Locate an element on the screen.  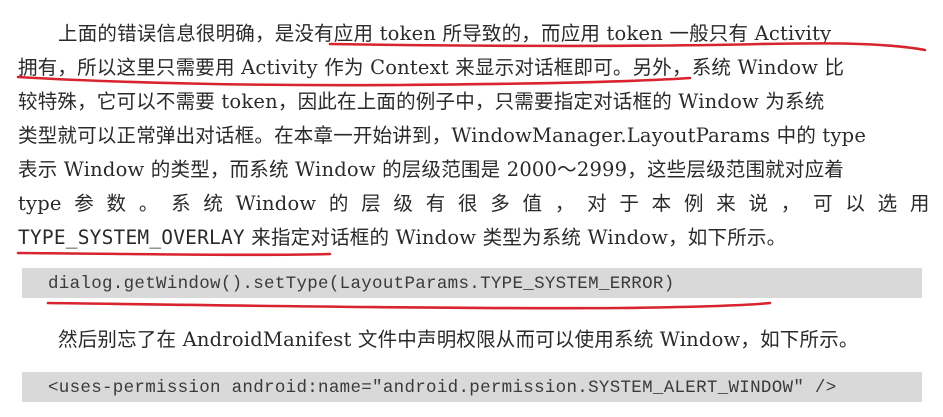
justified-token: 对 is located at coordinates (597, 203).